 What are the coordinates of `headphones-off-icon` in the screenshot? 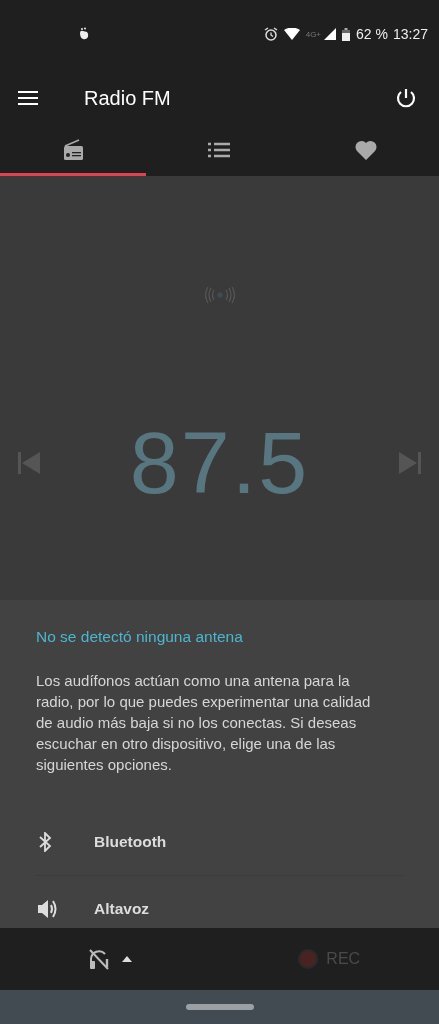 It's located at (98, 959).